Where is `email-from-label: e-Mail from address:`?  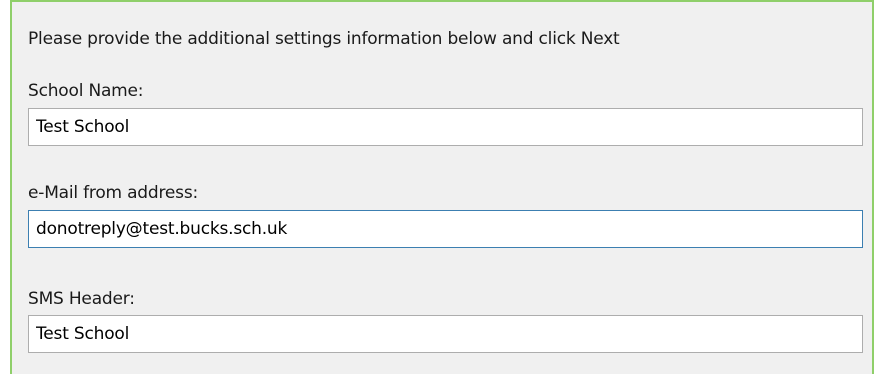
email-from-label: e-Mail from address: is located at coordinates (113, 193).